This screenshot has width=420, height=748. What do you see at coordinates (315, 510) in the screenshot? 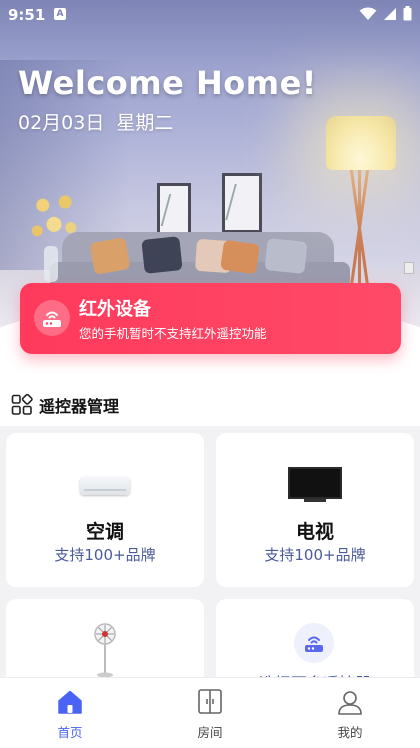
I see `device-tile-tv: 电视 支持100+品牌` at bounding box center [315, 510].